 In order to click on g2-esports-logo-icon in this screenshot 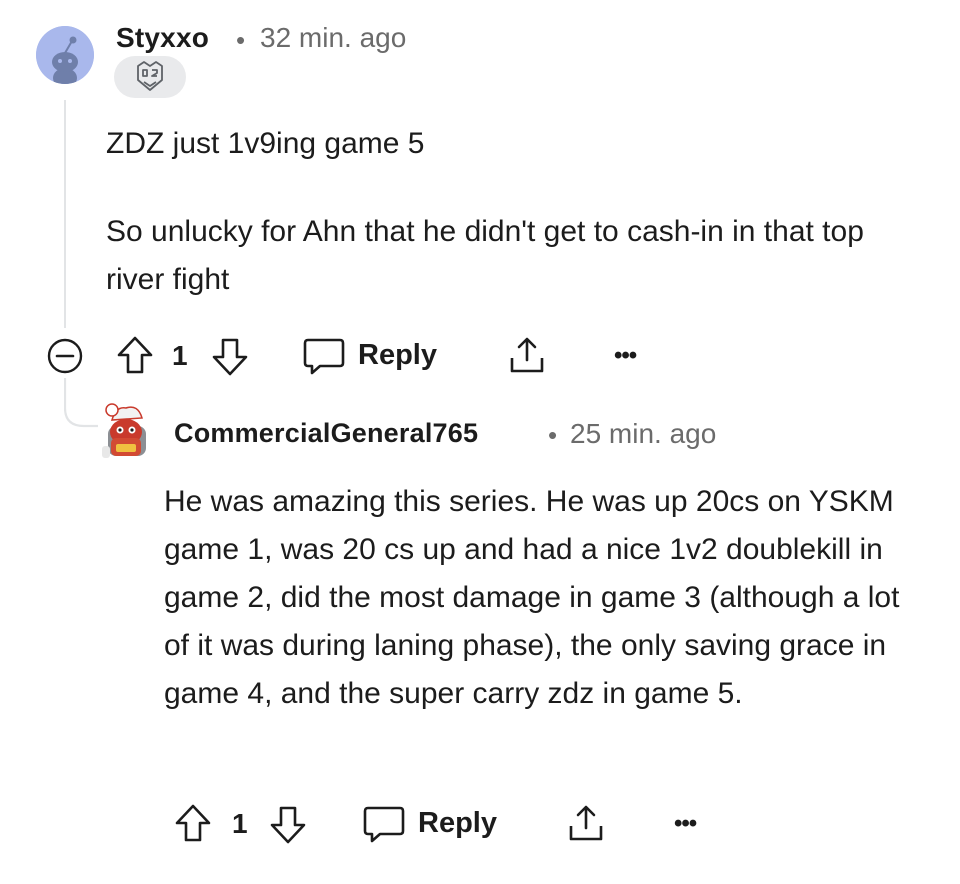, I will do `click(150, 76)`.